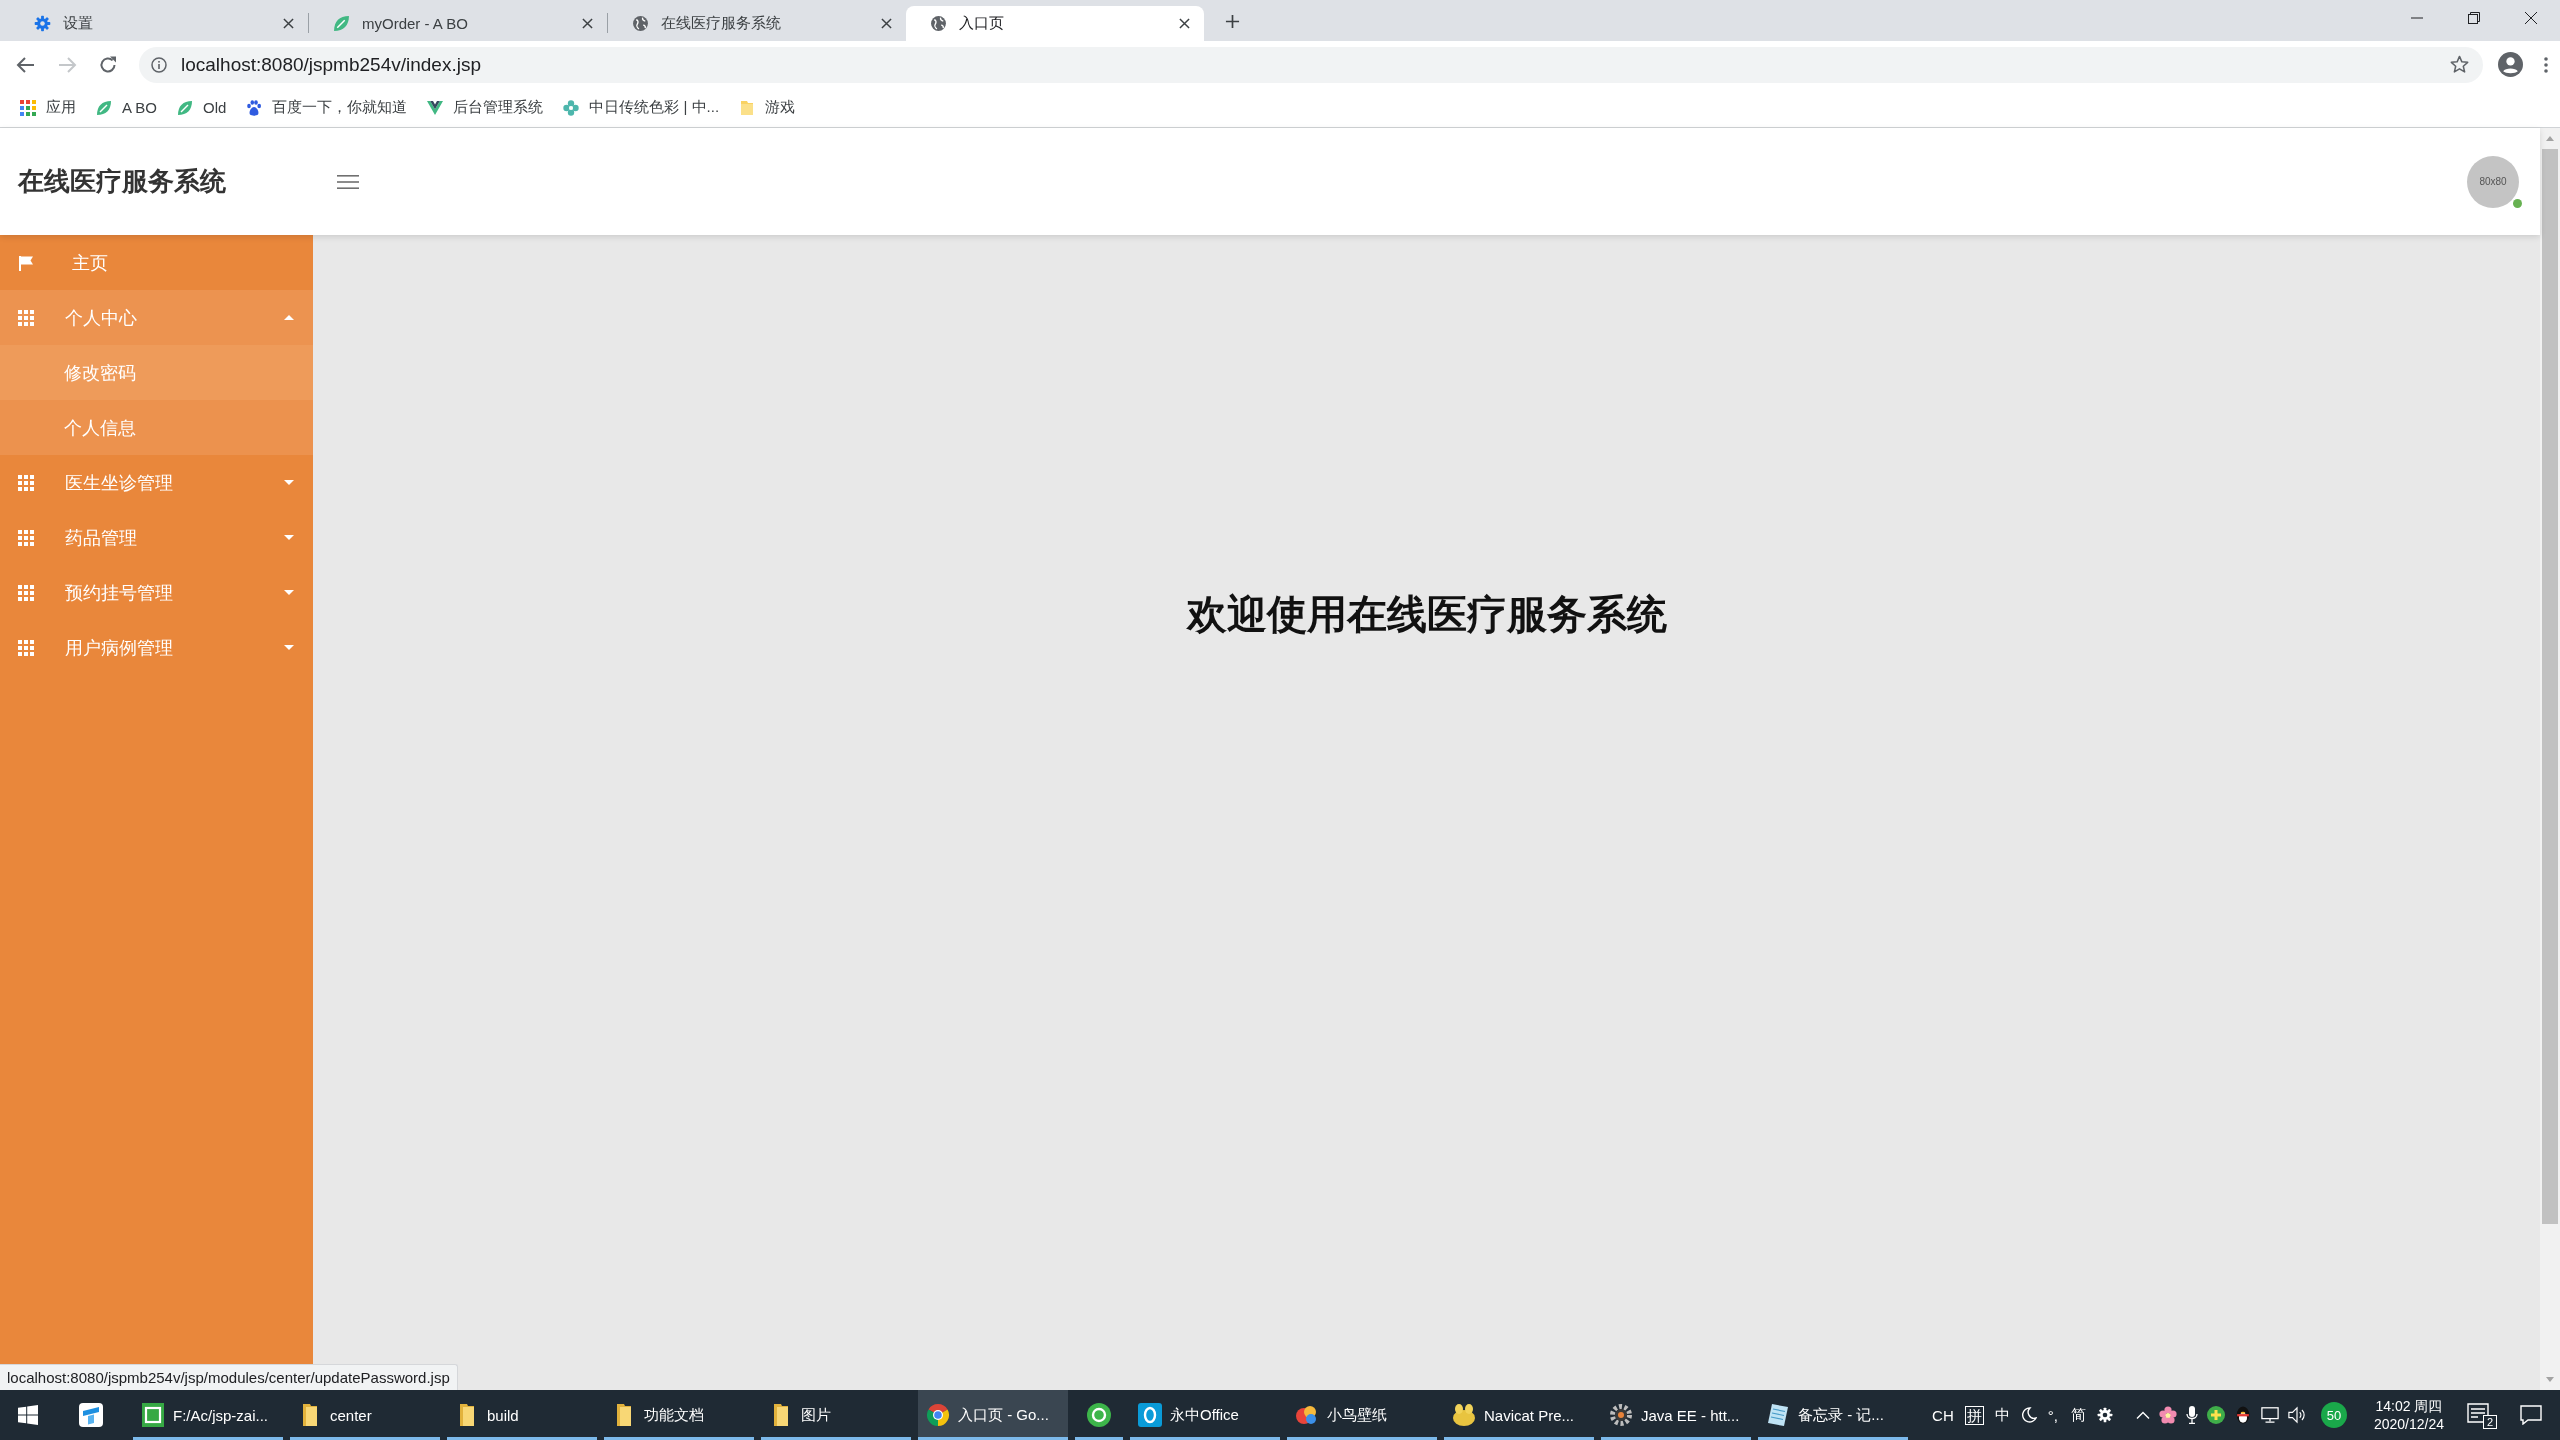 The height and width of the screenshot is (1440, 2560). What do you see at coordinates (91, 1415) in the screenshot?
I see `app-tile-icon` at bounding box center [91, 1415].